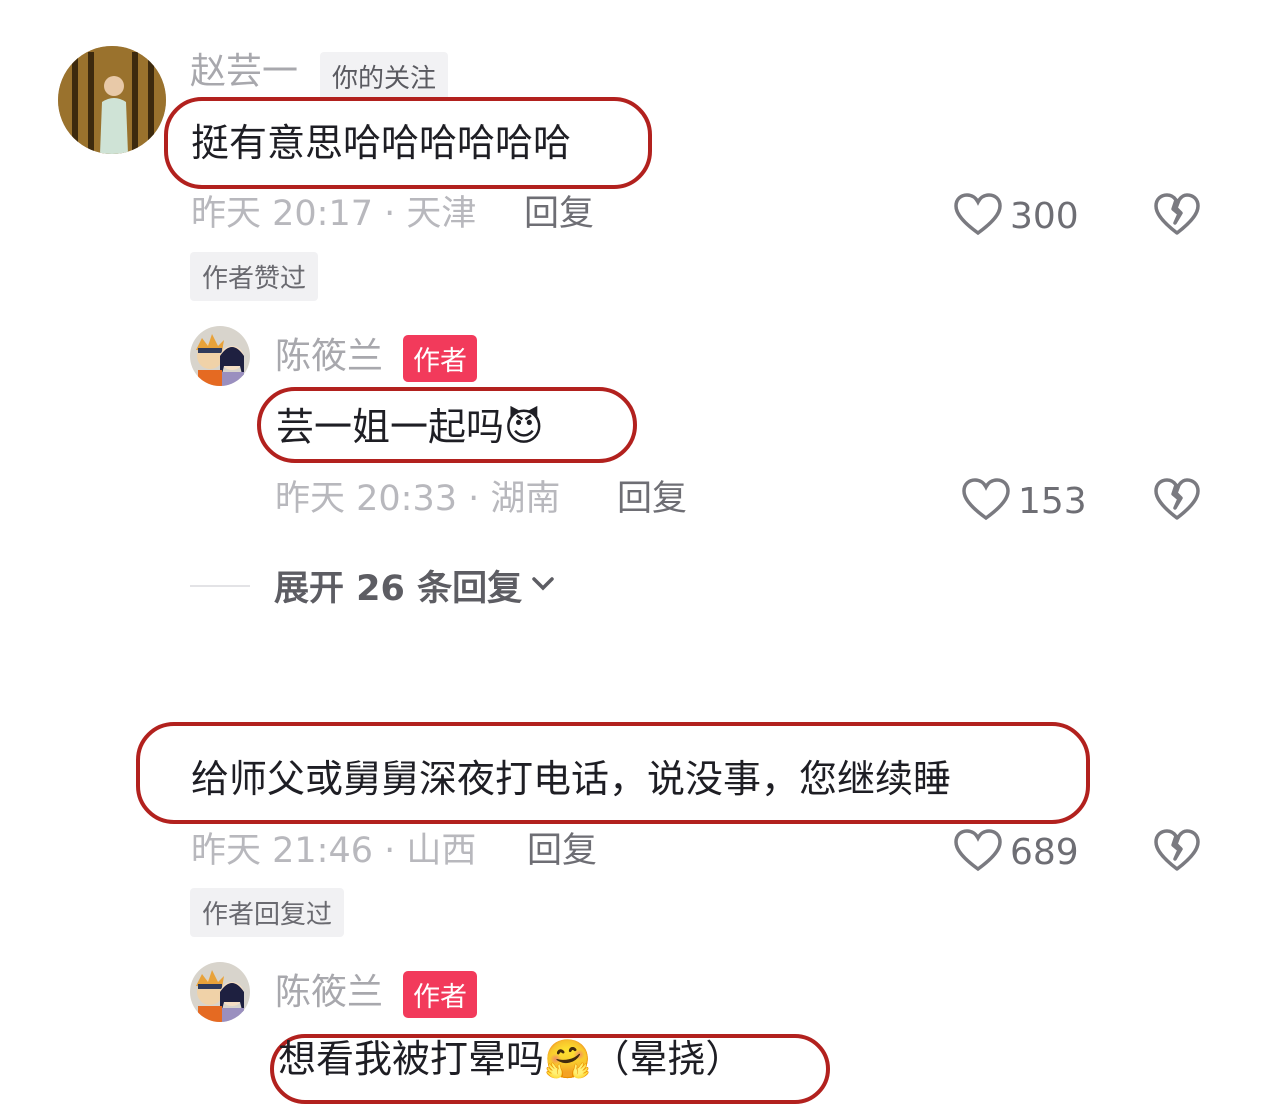 Image resolution: width=1262 pixels, height=1104 pixels. I want to click on like-count: 153, so click(1052, 501).